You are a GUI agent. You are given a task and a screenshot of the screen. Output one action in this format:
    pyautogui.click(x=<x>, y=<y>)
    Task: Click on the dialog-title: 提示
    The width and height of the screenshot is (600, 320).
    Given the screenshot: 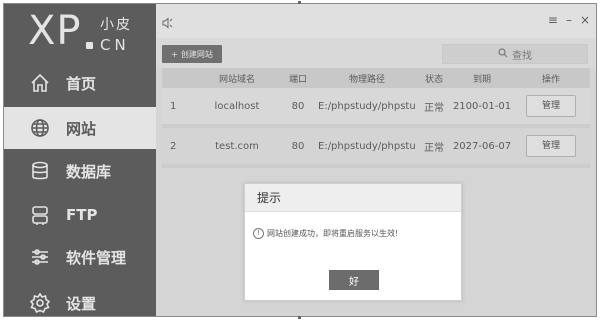 What is the action you would take?
    pyautogui.click(x=353, y=198)
    